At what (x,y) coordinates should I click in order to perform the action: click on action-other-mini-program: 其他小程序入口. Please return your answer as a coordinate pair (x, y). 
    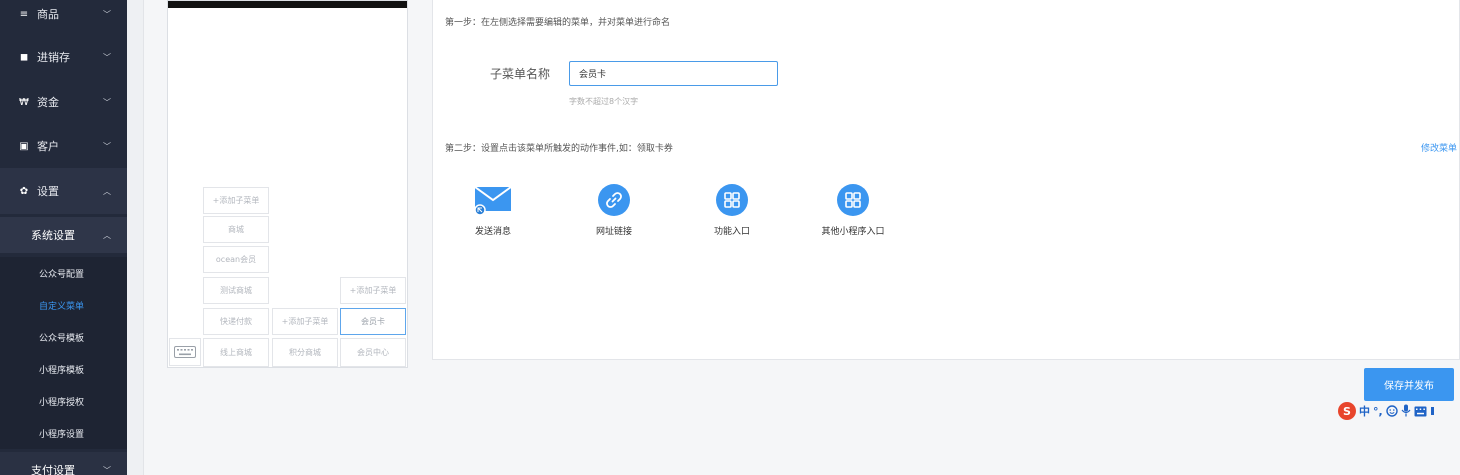
    Looking at the image, I should click on (853, 212).